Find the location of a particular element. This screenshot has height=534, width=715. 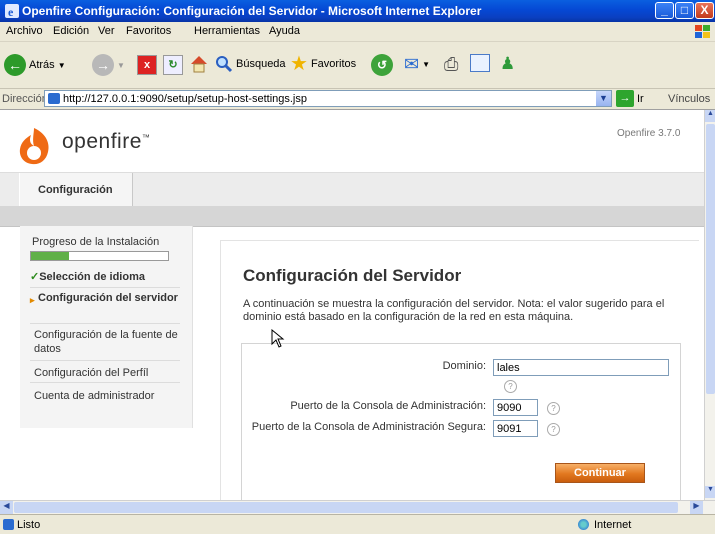

printer-icon: ⎙ is located at coordinates (451, 64).